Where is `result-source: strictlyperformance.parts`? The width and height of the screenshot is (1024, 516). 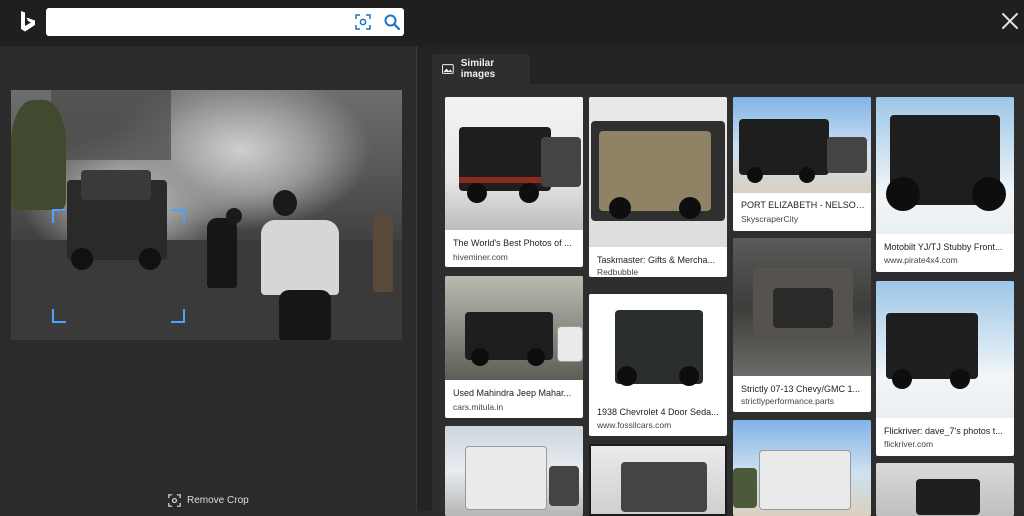
result-source: strictlyperformance.parts is located at coordinates (788, 401).